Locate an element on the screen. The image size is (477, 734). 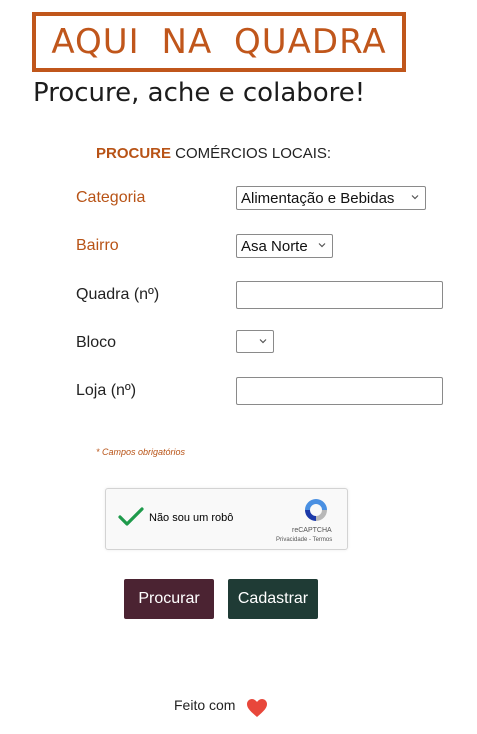
form-heading-strong: PROCURE is located at coordinates (134, 153).